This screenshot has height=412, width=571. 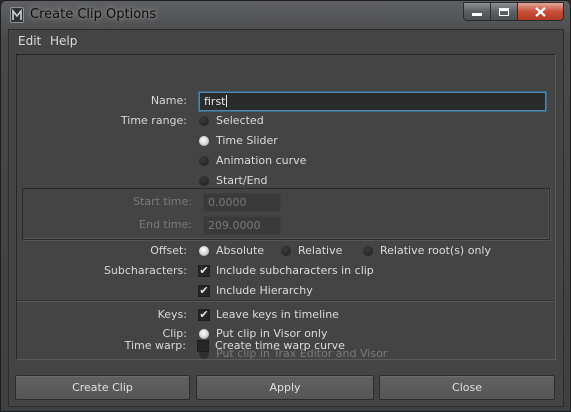 I want to click on maximize-button, so click(x=504, y=11).